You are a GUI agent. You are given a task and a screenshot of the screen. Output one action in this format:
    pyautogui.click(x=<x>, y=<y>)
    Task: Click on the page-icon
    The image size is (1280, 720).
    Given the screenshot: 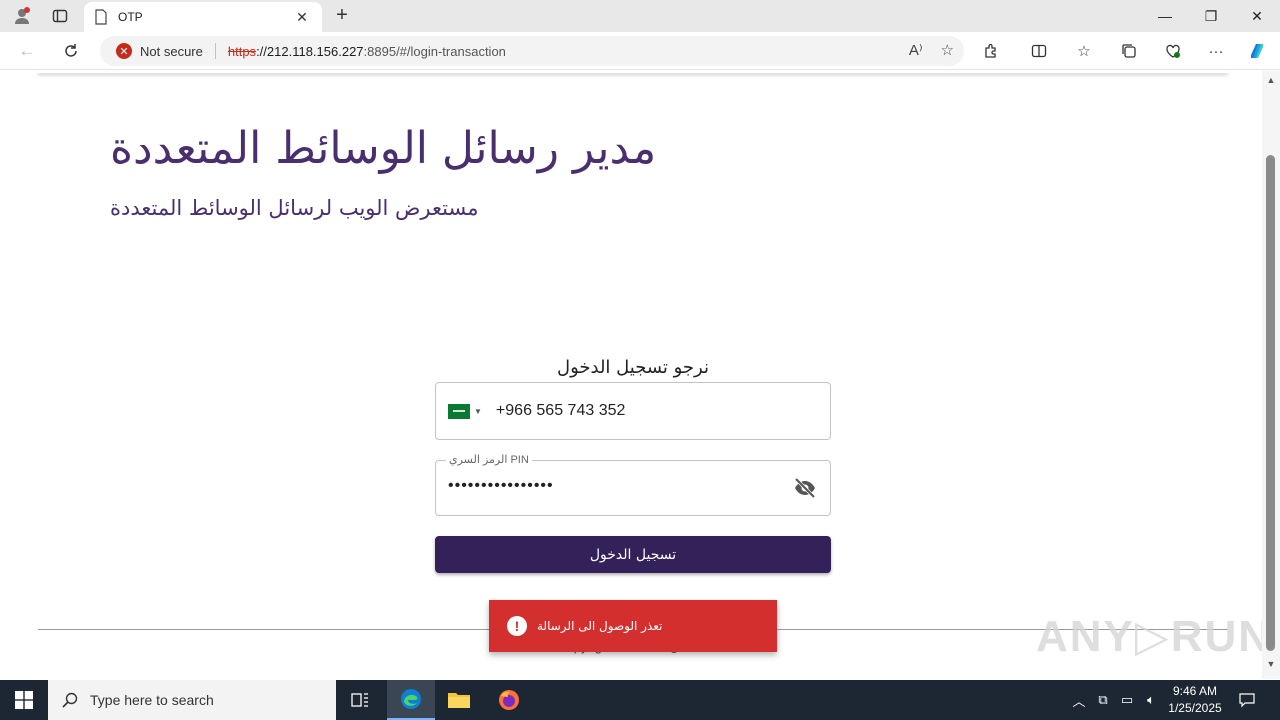 What is the action you would take?
    pyautogui.click(x=101, y=17)
    